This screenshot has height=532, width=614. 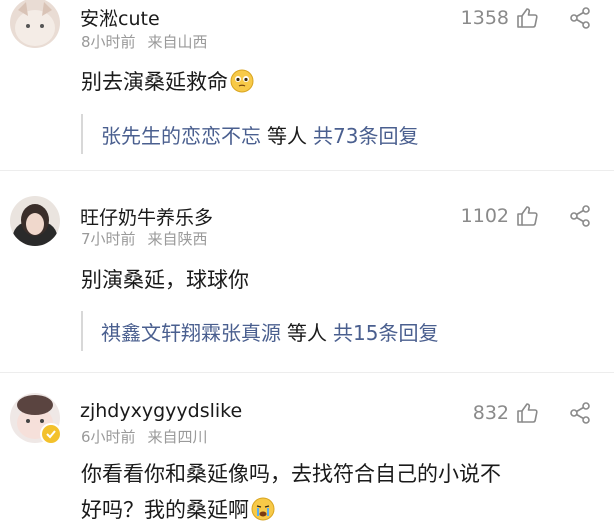 What do you see at coordinates (365, 134) in the screenshot?
I see `reply-count-link: 共73条回复` at bounding box center [365, 134].